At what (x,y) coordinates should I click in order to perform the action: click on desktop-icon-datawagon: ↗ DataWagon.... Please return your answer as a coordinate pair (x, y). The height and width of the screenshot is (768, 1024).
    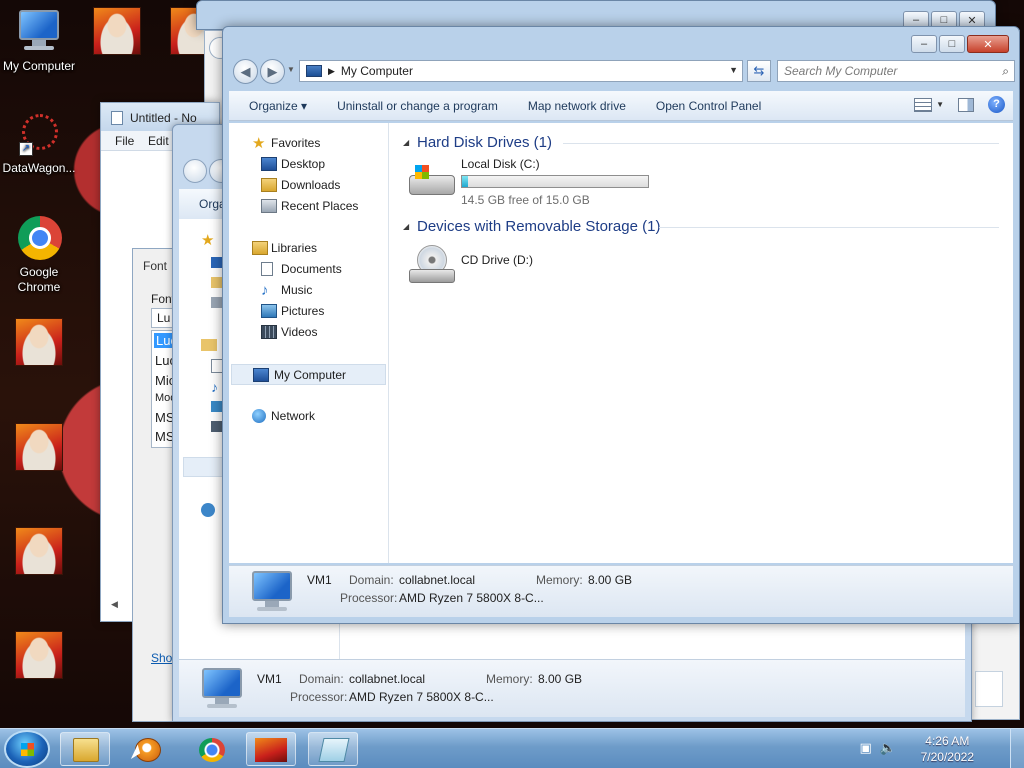
    Looking at the image, I should click on (40, 144).